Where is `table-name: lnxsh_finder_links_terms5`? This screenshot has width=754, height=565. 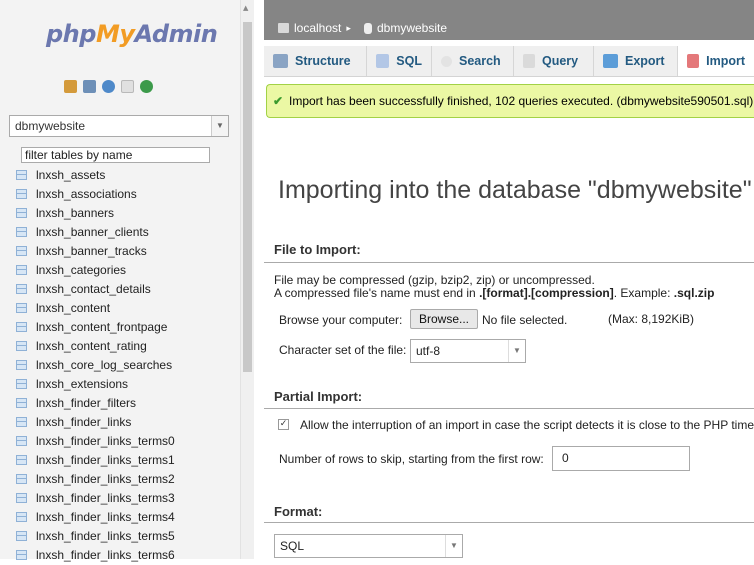 table-name: lnxsh_finder_links_terms5 is located at coordinates (105, 536).